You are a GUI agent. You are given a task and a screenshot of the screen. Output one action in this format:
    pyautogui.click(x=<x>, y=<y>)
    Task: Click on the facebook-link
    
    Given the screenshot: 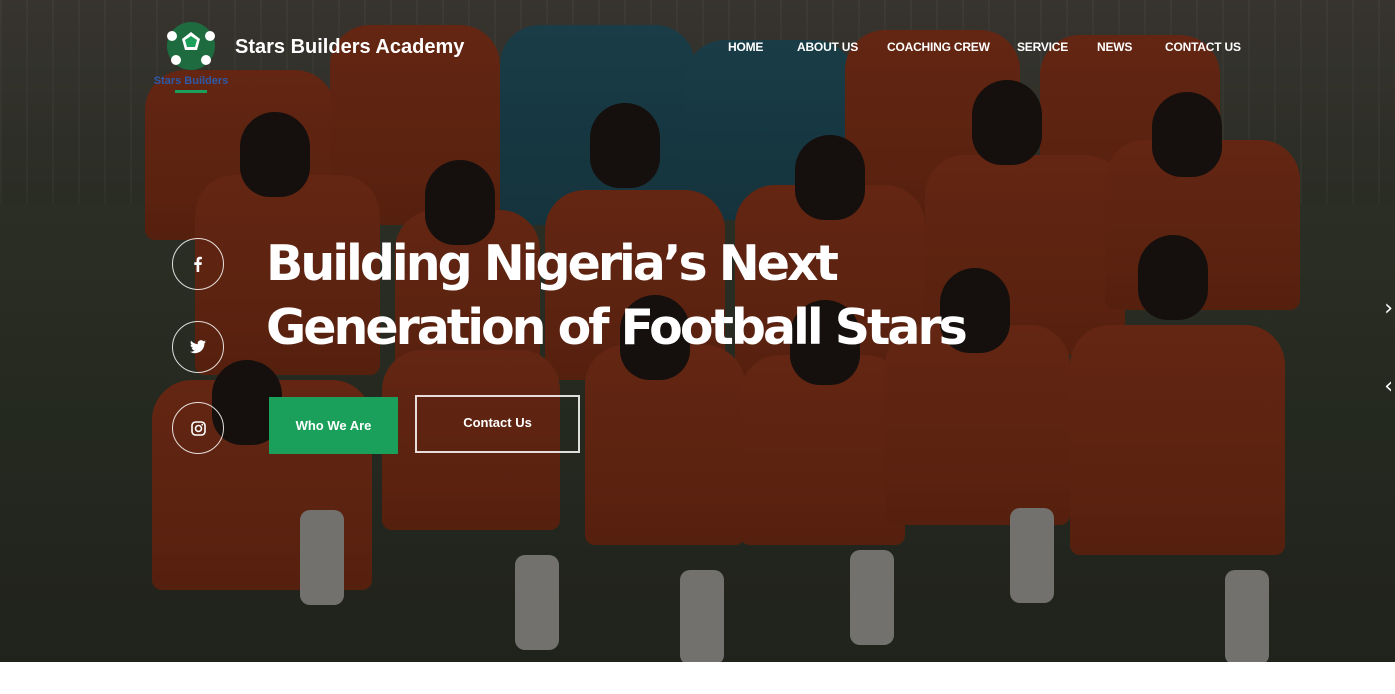 What is the action you would take?
    pyautogui.click(x=198, y=264)
    